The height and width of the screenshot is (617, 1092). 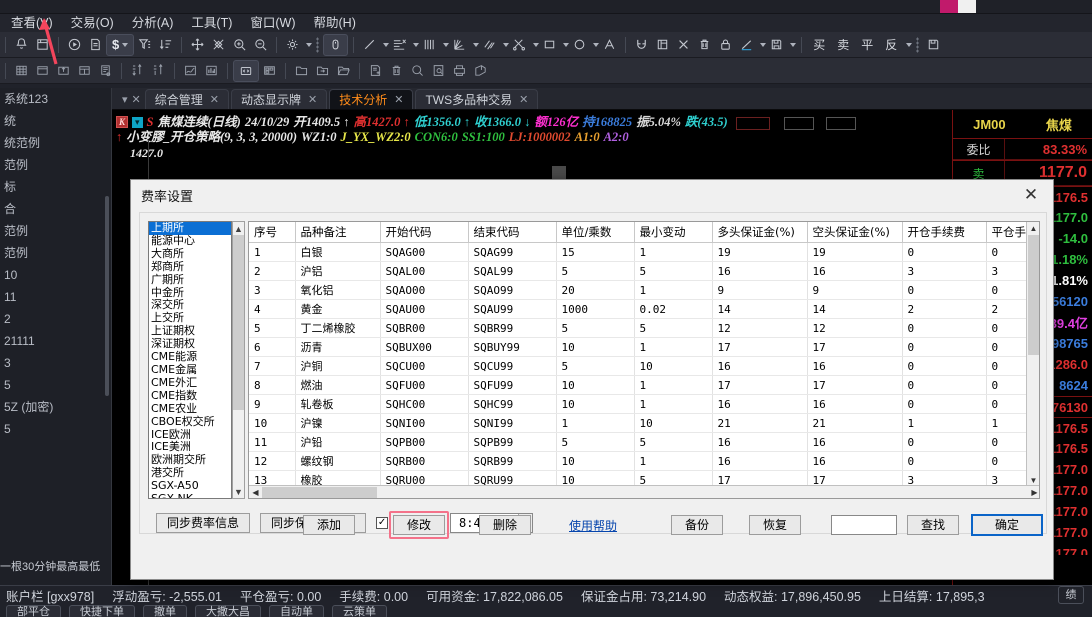 What do you see at coordinates (438, 71) in the screenshot?
I see `find-doc-icon` at bounding box center [438, 71].